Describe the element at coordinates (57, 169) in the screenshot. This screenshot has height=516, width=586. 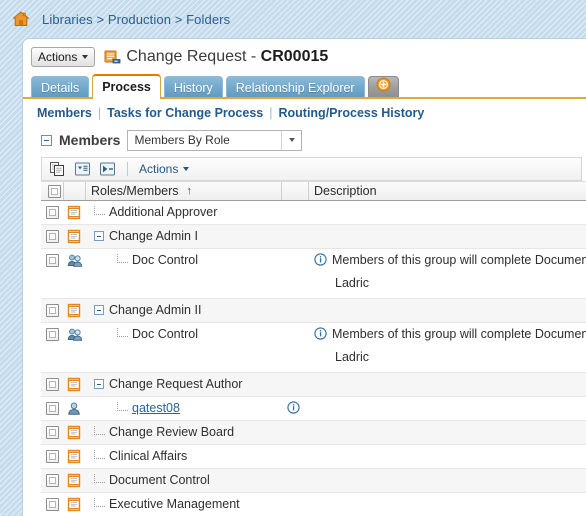
I see `copy-icon` at that location.